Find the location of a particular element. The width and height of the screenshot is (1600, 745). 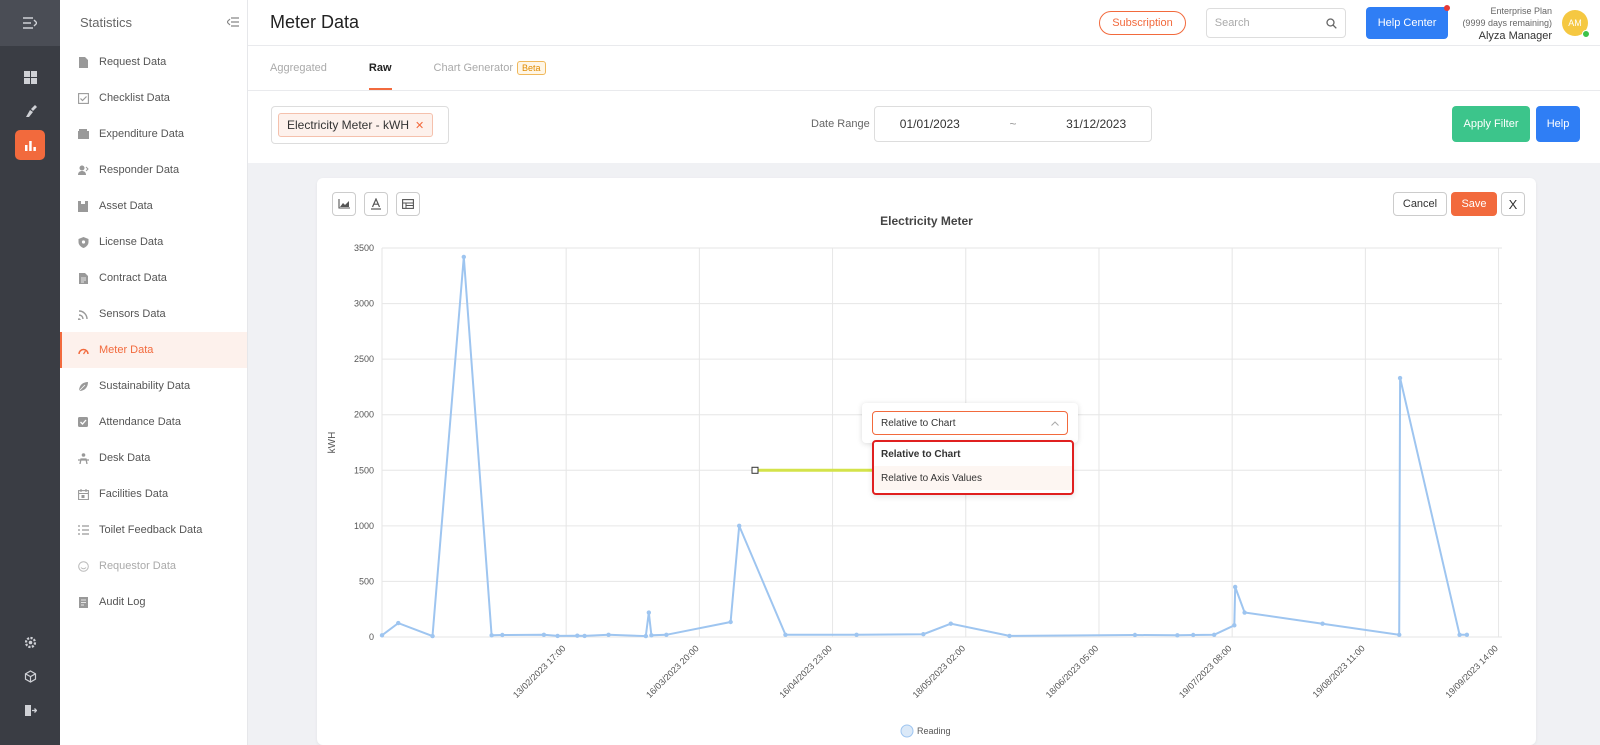

sidebar-item-sustainability-data: Sustainability Data is located at coordinates (153, 386).